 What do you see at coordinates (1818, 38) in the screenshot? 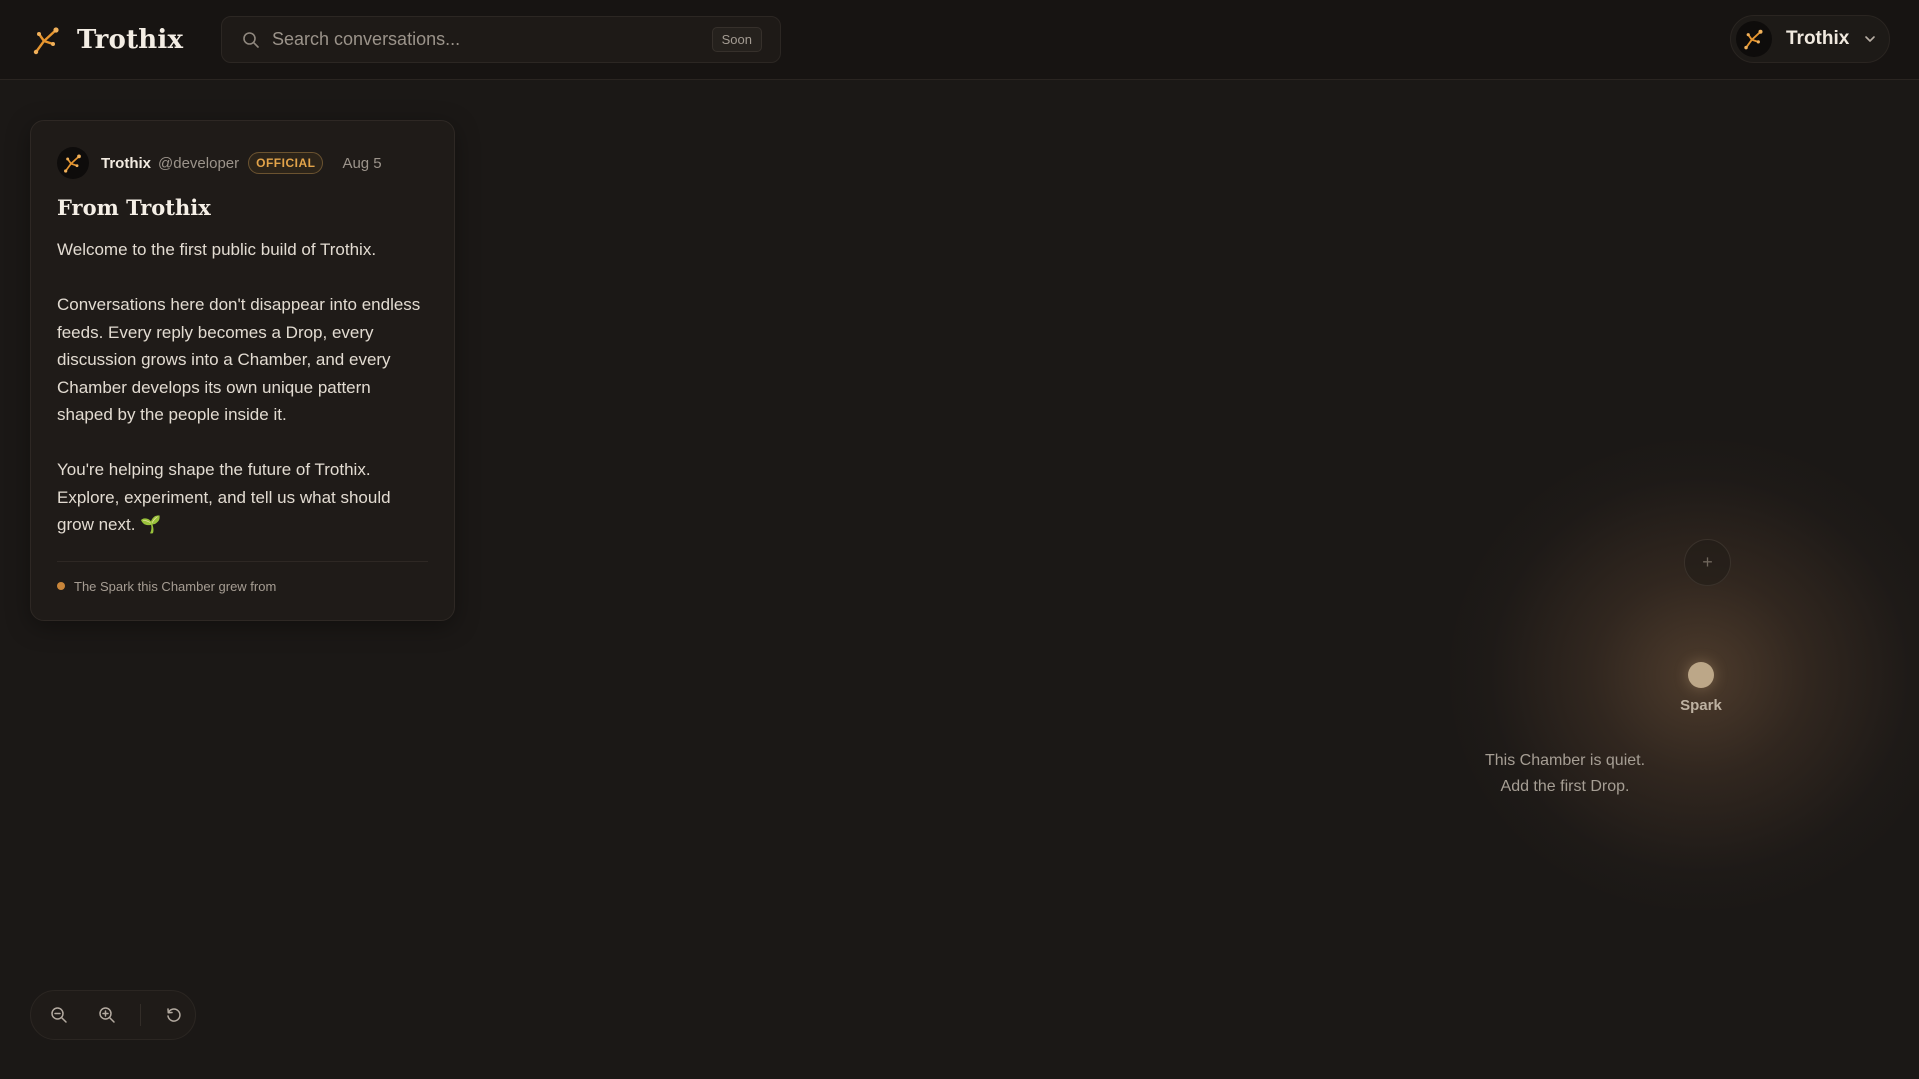
I see `account-name: Trothix` at bounding box center [1818, 38].